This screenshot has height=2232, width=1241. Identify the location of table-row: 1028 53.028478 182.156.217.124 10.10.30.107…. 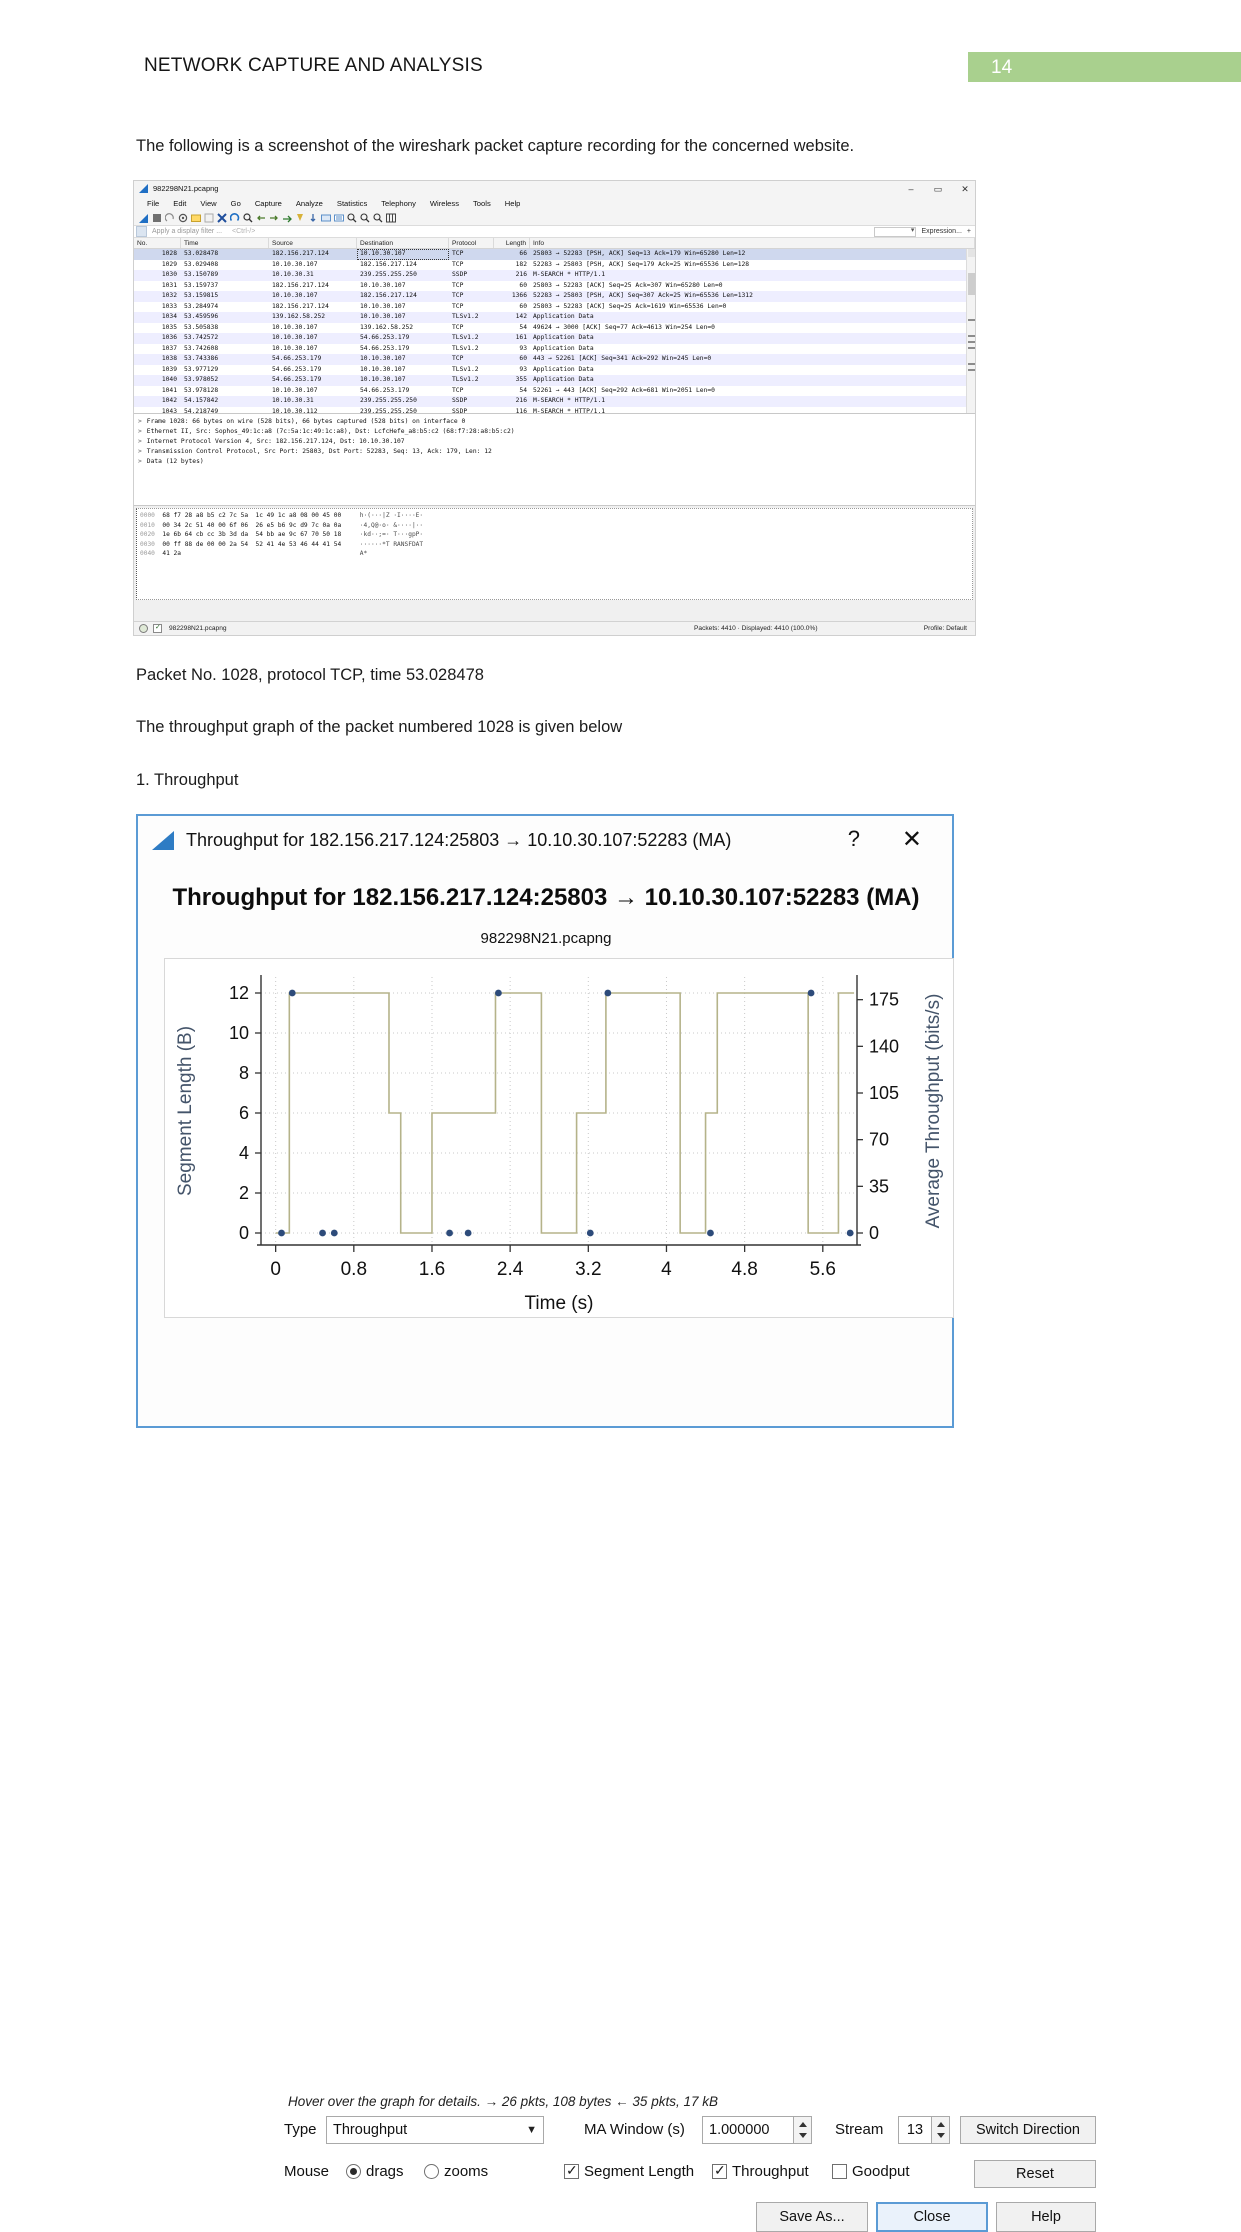
(554, 254).